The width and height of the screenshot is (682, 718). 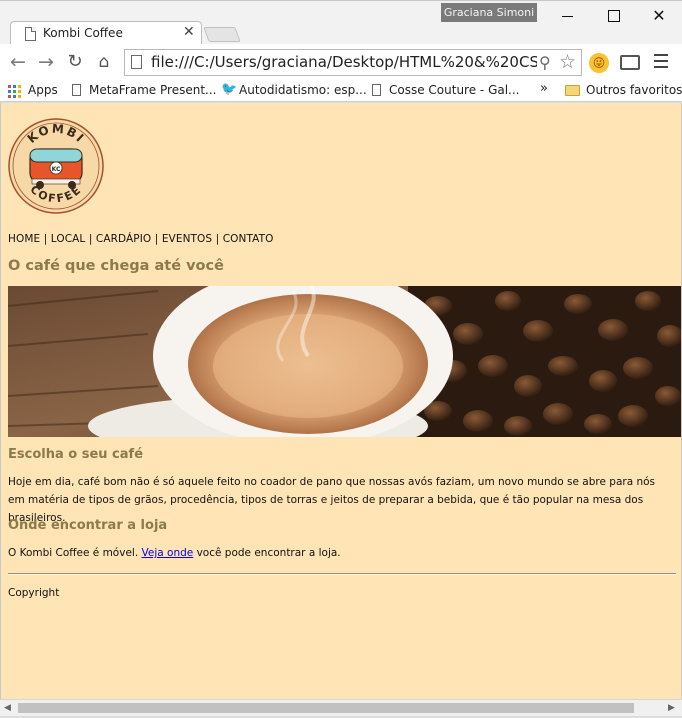 I want to click on bookmark-star-icon: ☆, so click(x=567, y=62).